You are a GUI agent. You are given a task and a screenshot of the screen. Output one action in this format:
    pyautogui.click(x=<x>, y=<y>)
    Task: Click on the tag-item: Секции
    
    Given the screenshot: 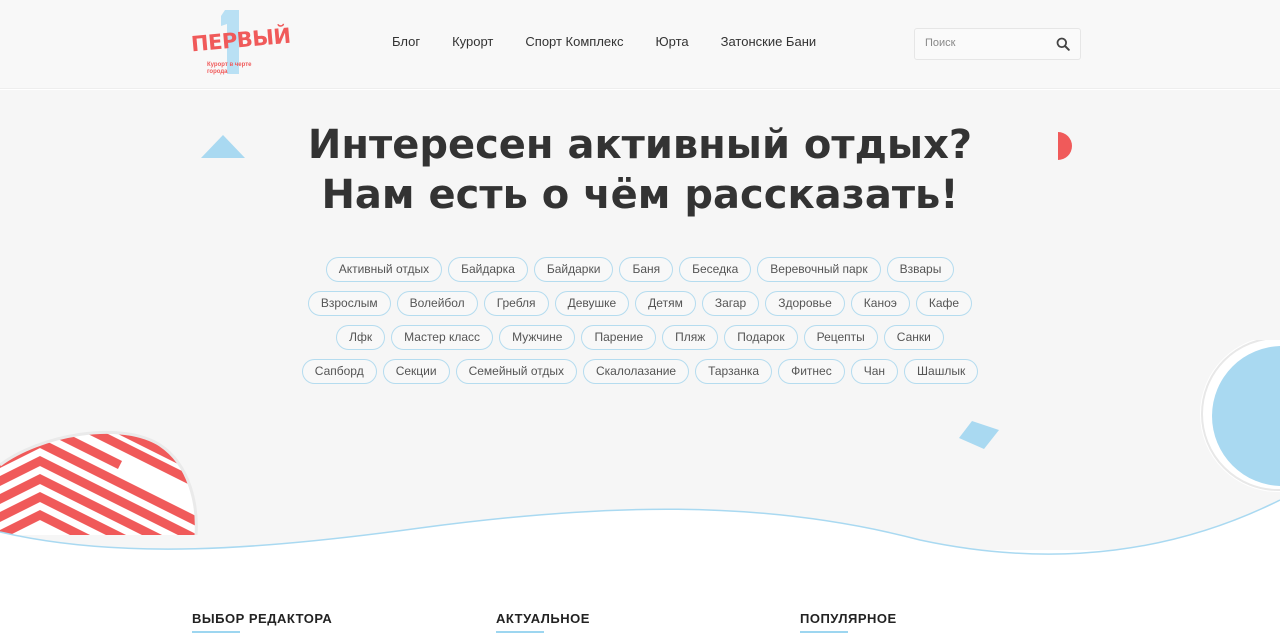 What is the action you would take?
    pyautogui.click(x=416, y=371)
    